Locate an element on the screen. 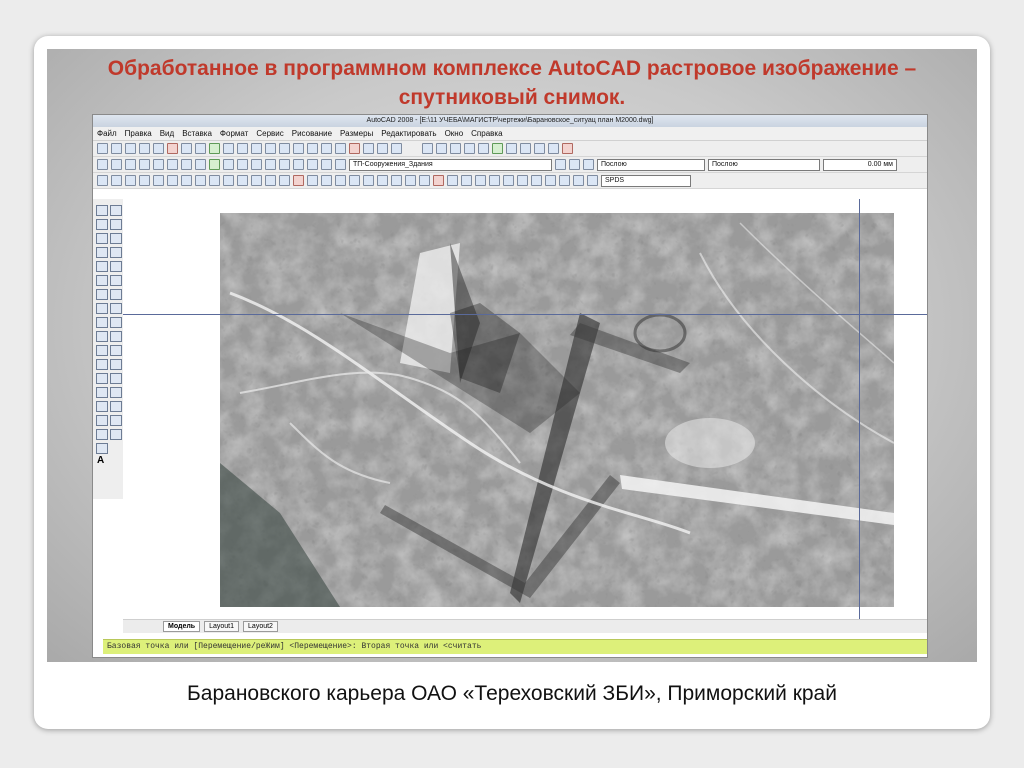 This screenshot has width=1024, height=768. zoom-previous-icon is located at coordinates (298, 148).